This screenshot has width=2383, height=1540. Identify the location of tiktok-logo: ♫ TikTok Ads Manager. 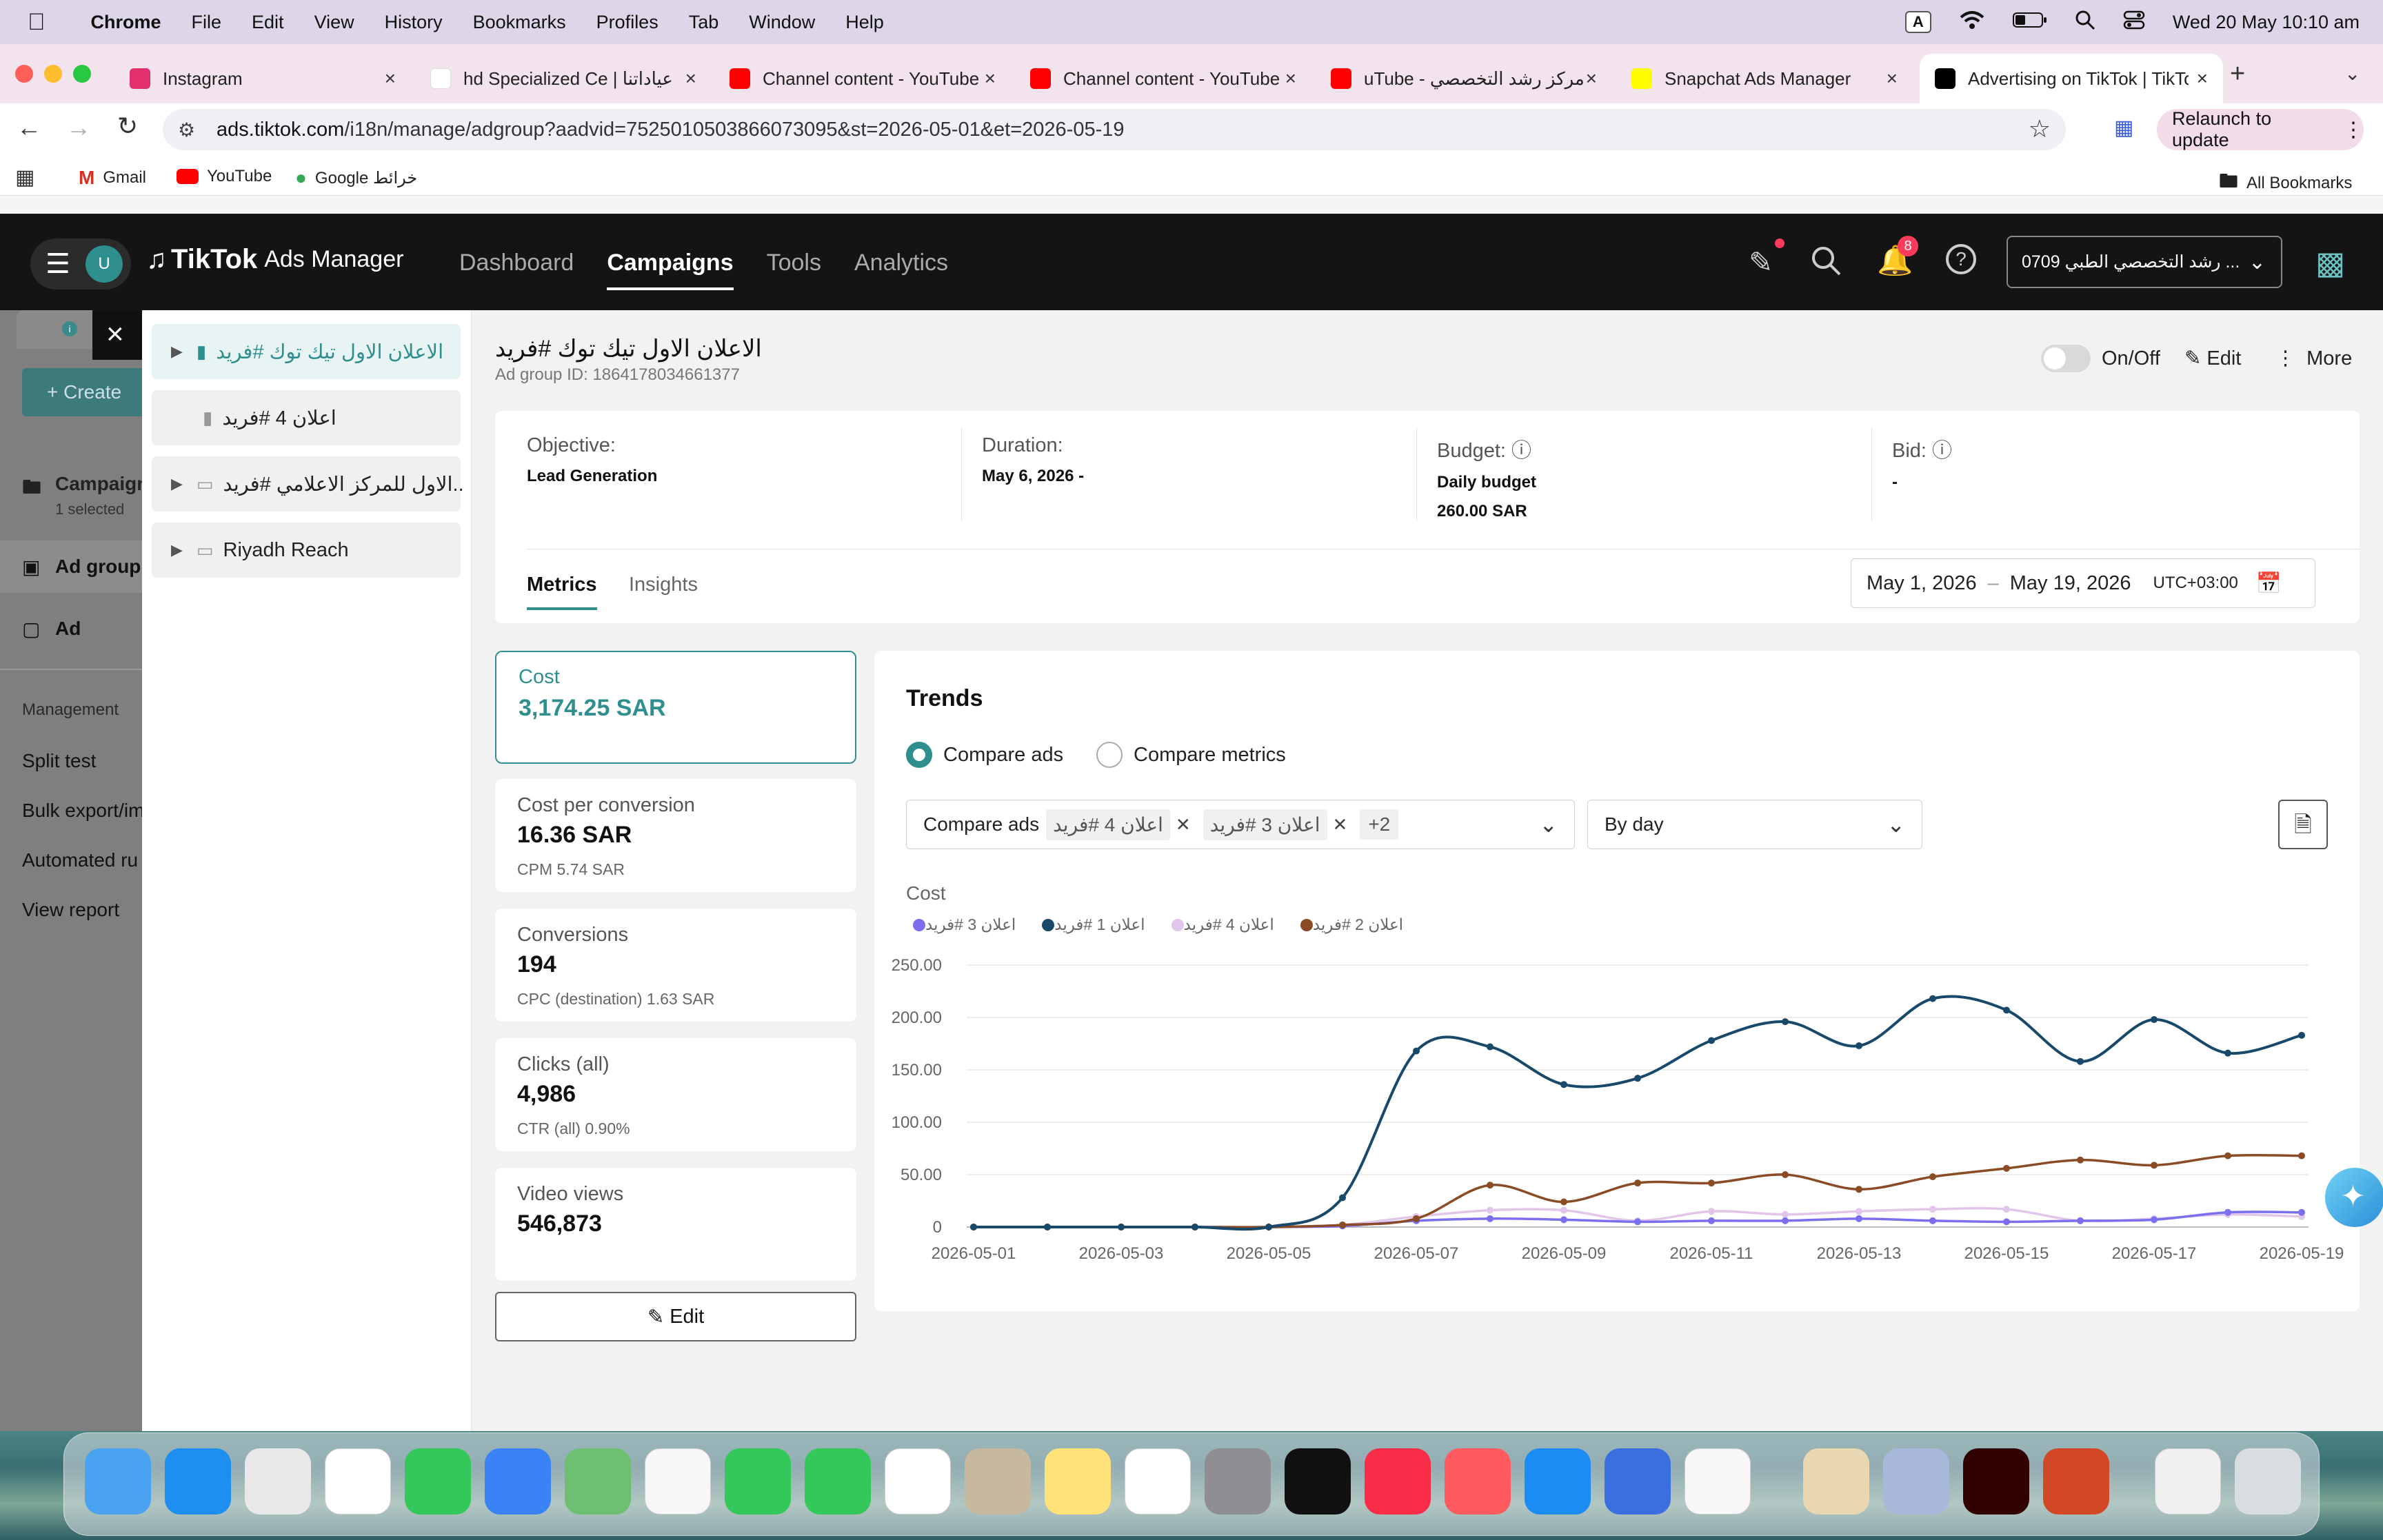
(274, 259).